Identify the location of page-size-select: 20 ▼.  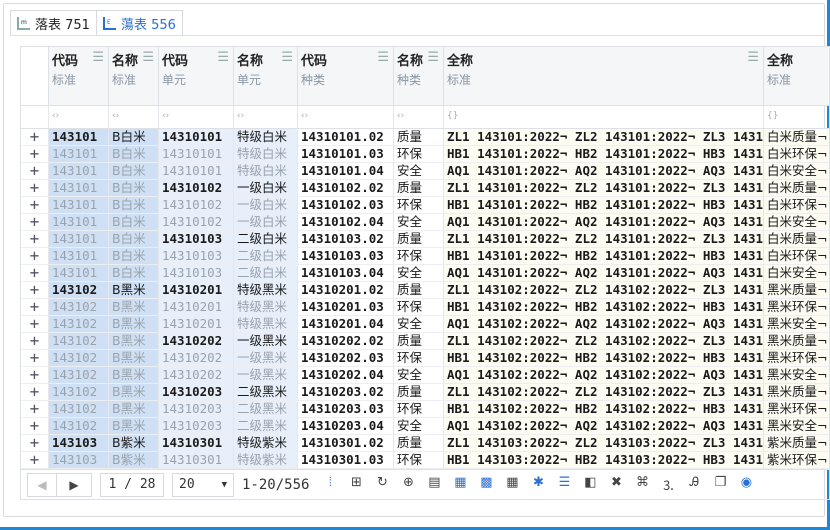
(203, 484).